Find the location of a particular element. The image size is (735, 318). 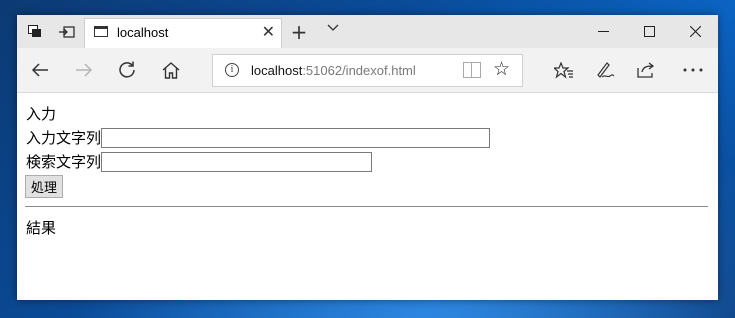

address-path: :51062/indexof.html is located at coordinates (359, 70).